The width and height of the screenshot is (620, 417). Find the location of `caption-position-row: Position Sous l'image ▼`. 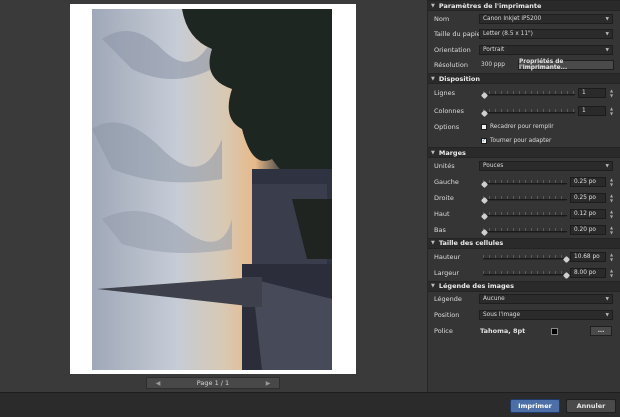

caption-position-row: Position Sous l'image ▼ is located at coordinates (524, 315).